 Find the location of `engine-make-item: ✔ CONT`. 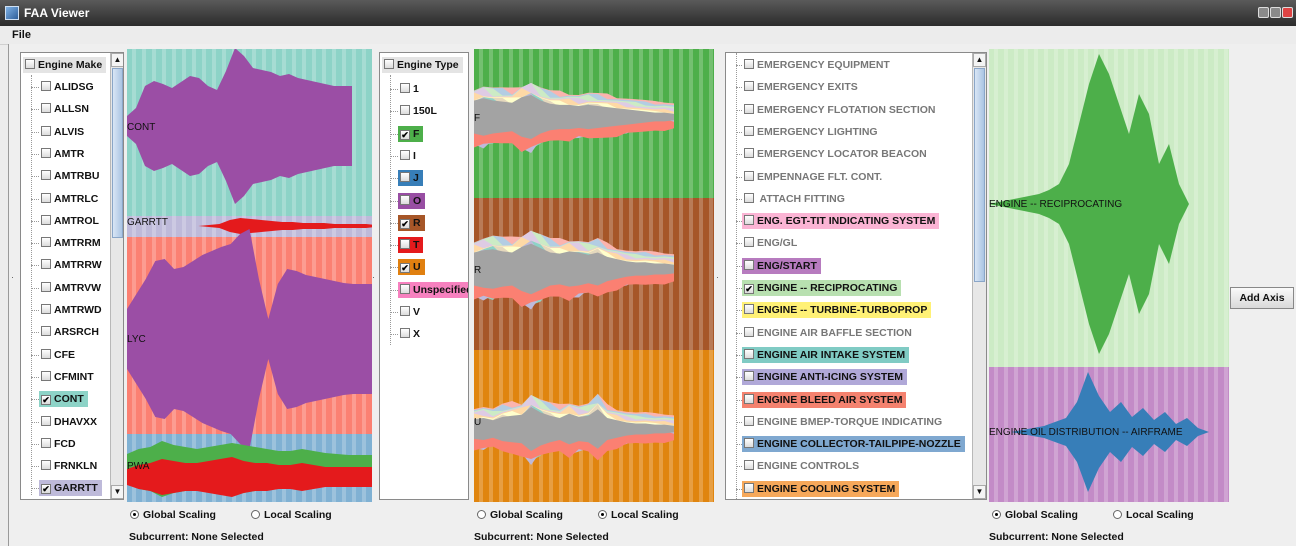

engine-make-item: ✔ CONT is located at coordinates (59, 399).